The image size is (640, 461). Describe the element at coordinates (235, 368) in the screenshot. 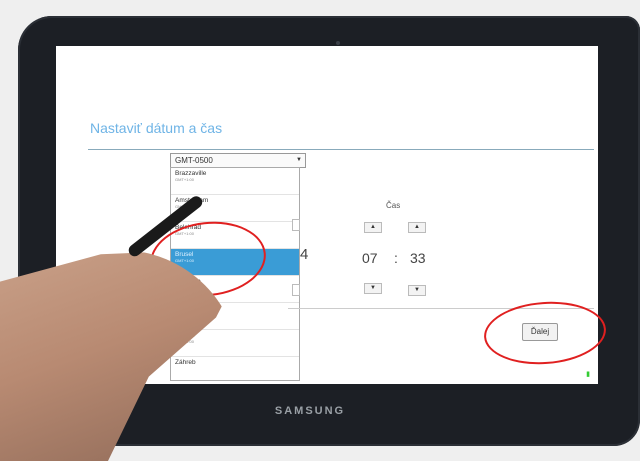

I see `timezone-option-zahreb: Záhreb` at that location.